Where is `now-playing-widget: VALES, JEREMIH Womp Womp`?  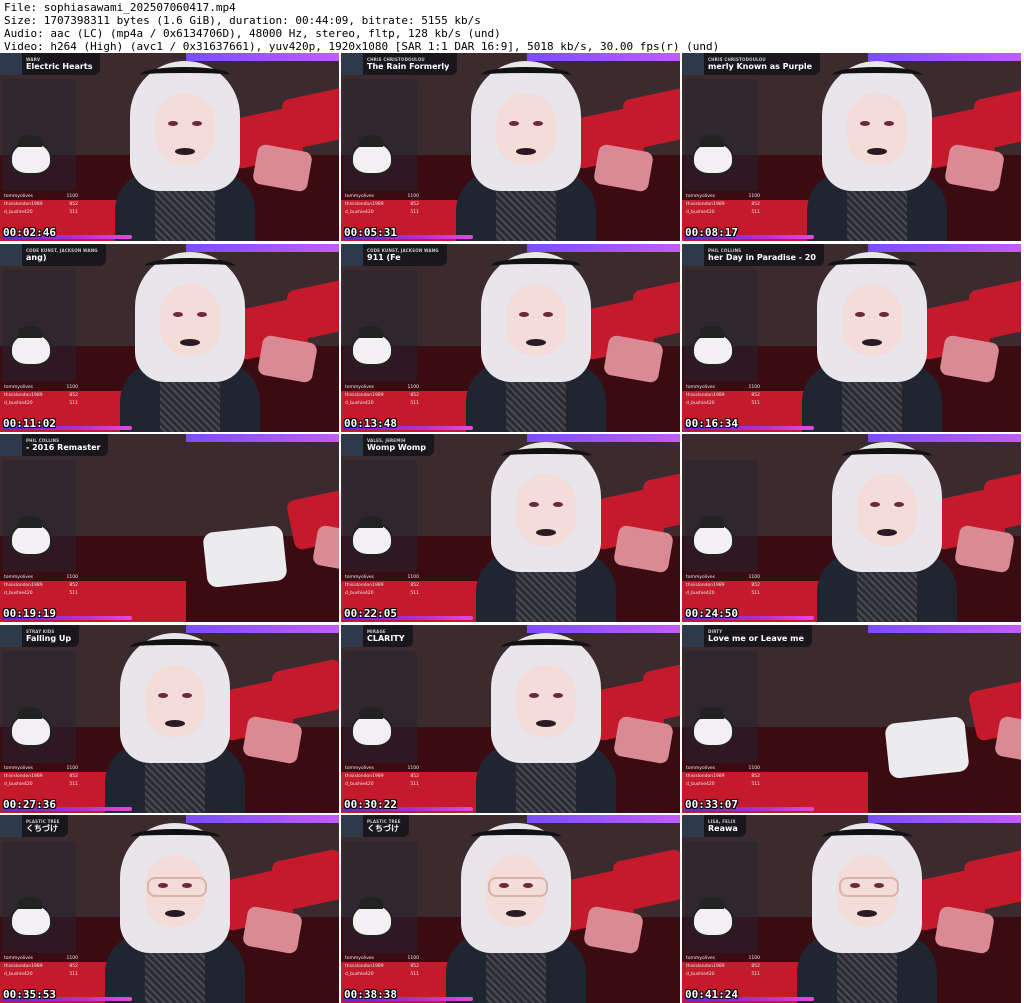 now-playing-widget: VALES, JEREMIH Womp Womp is located at coordinates (387, 445).